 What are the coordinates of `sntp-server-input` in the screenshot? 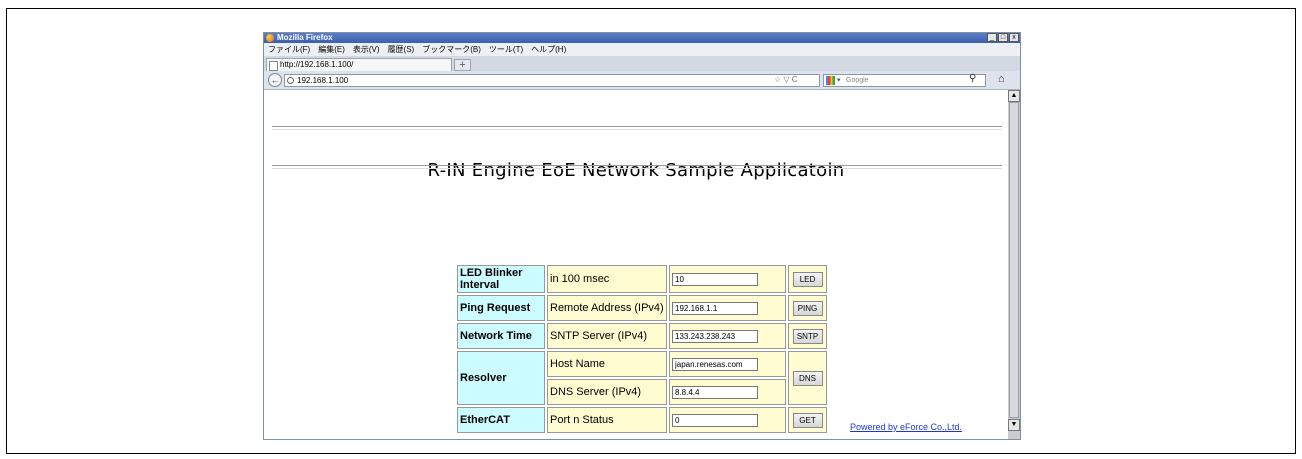 It's located at (715, 336).